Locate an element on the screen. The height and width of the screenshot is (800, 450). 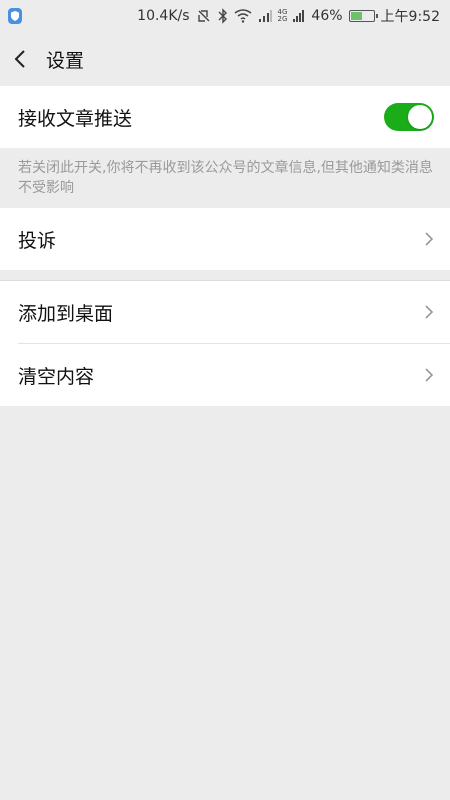
receive-articles-toggle is located at coordinates (409, 117).